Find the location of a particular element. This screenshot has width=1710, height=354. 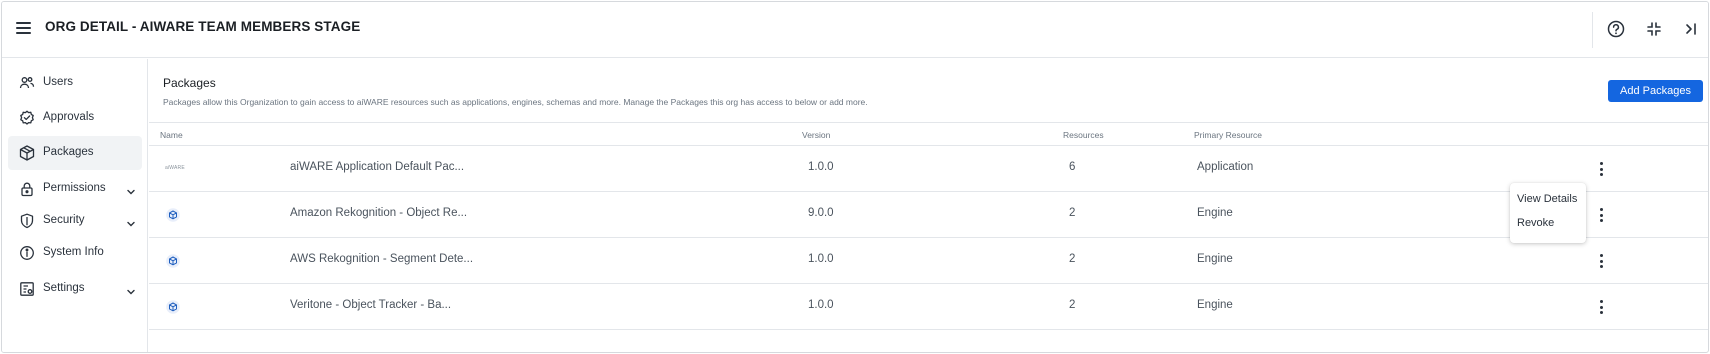

sidebar-item-security: Security is located at coordinates (75, 221).